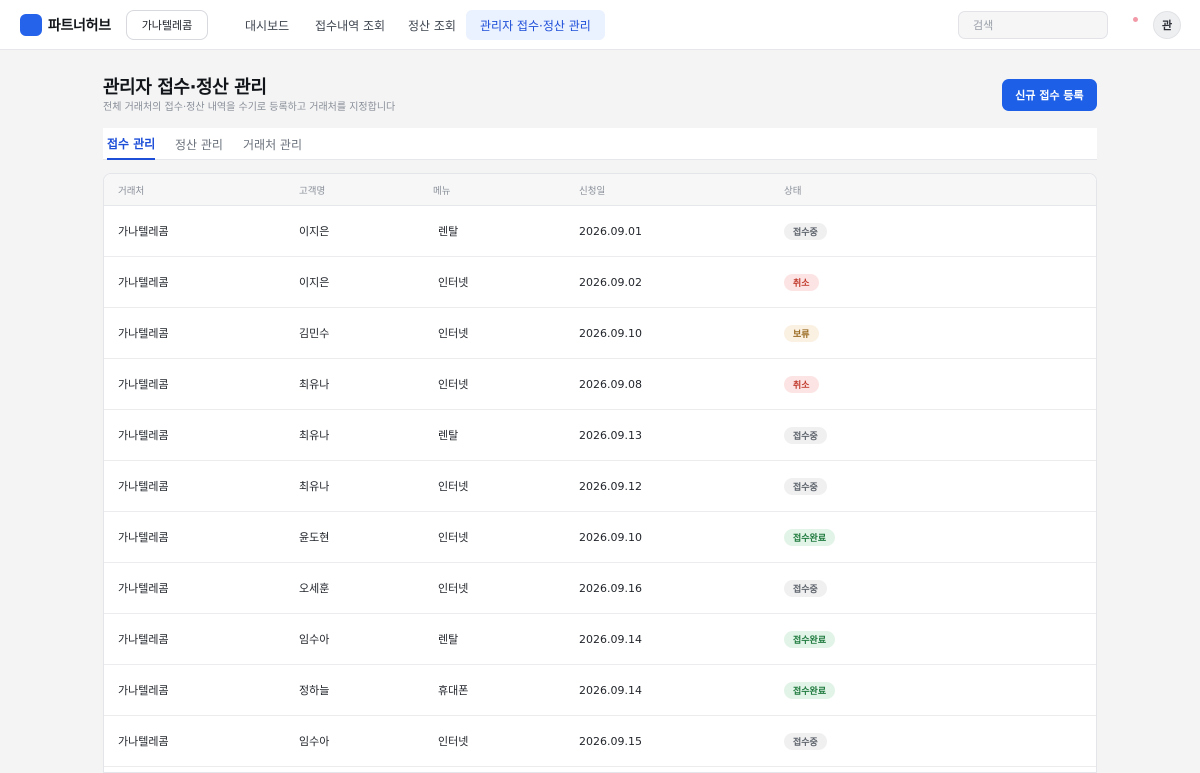 This screenshot has height=773, width=1200. I want to click on cell-date: 2026.09.12, so click(610, 486).